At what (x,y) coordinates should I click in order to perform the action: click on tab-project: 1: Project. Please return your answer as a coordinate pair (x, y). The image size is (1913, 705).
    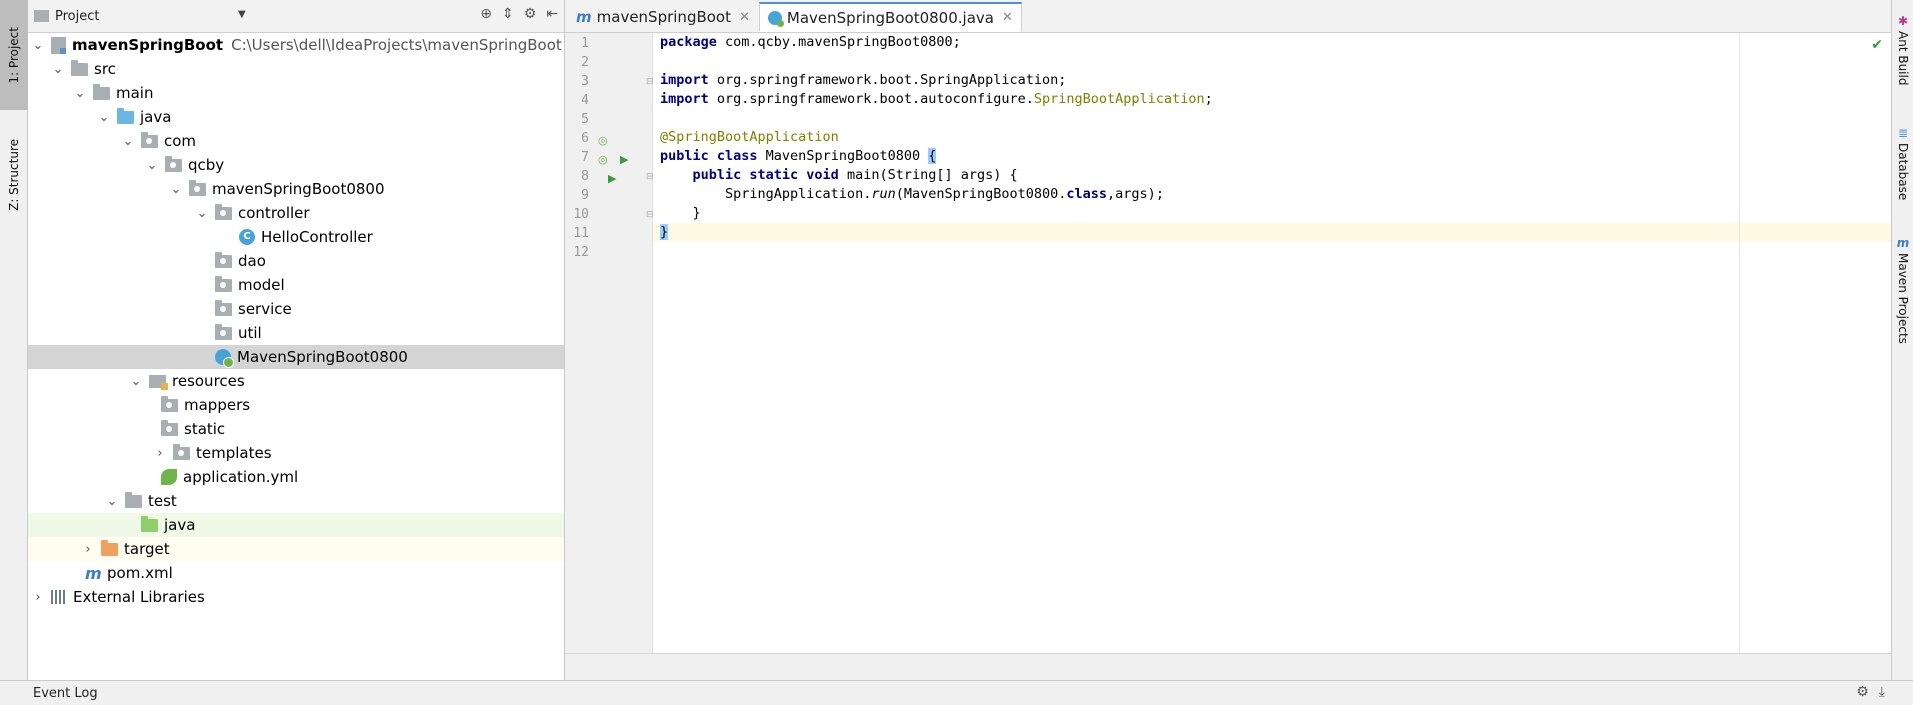
    Looking at the image, I should click on (14, 55).